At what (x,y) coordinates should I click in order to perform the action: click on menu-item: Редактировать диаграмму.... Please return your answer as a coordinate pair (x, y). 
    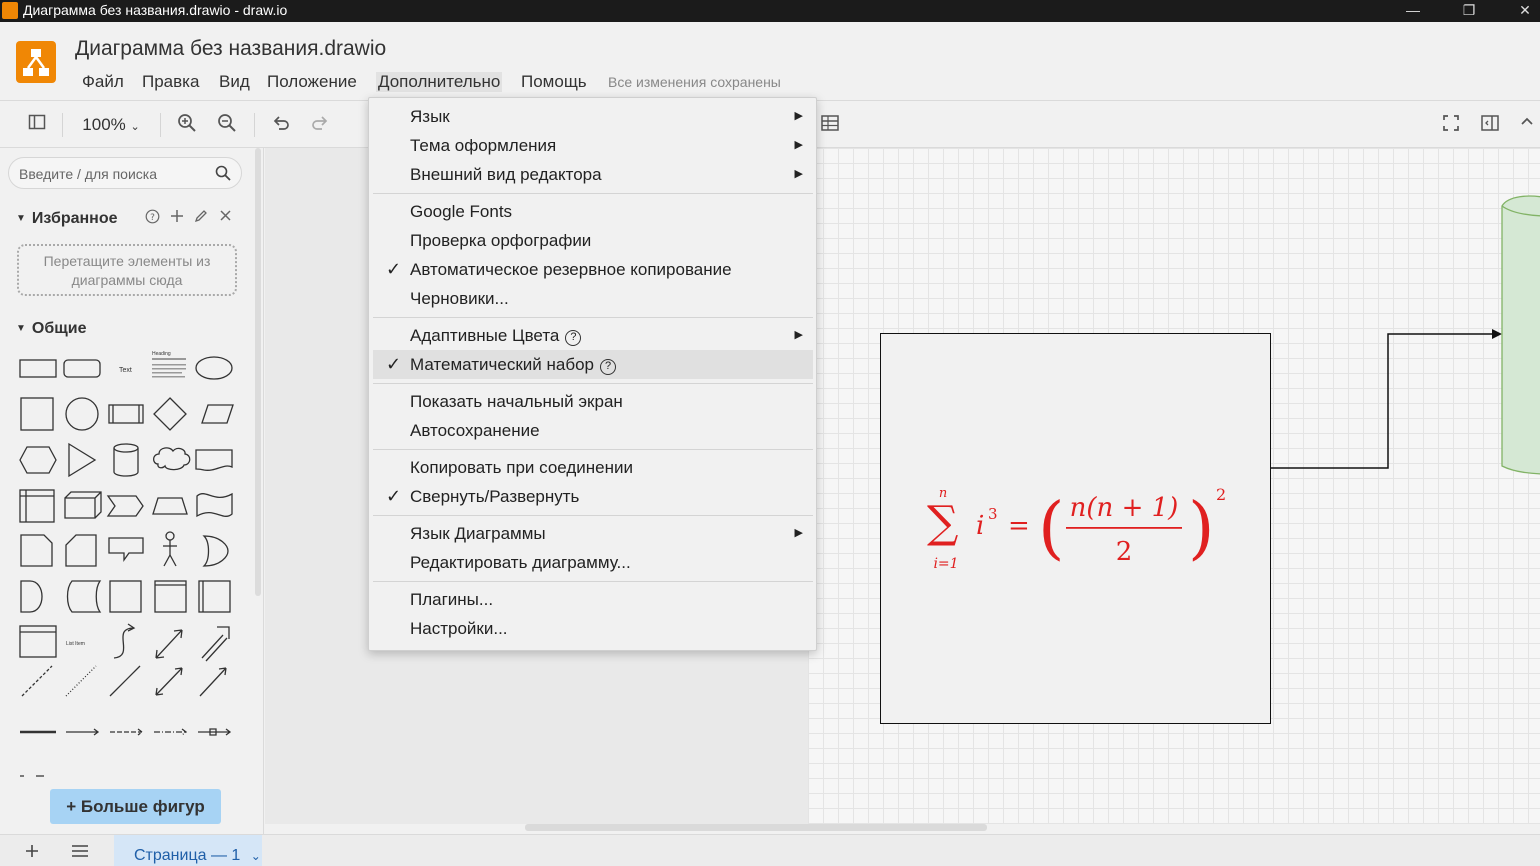
    Looking at the image, I should click on (593, 562).